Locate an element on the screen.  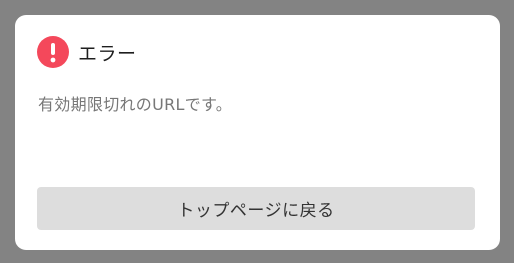
dialog-title: エラー is located at coordinates (107, 53).